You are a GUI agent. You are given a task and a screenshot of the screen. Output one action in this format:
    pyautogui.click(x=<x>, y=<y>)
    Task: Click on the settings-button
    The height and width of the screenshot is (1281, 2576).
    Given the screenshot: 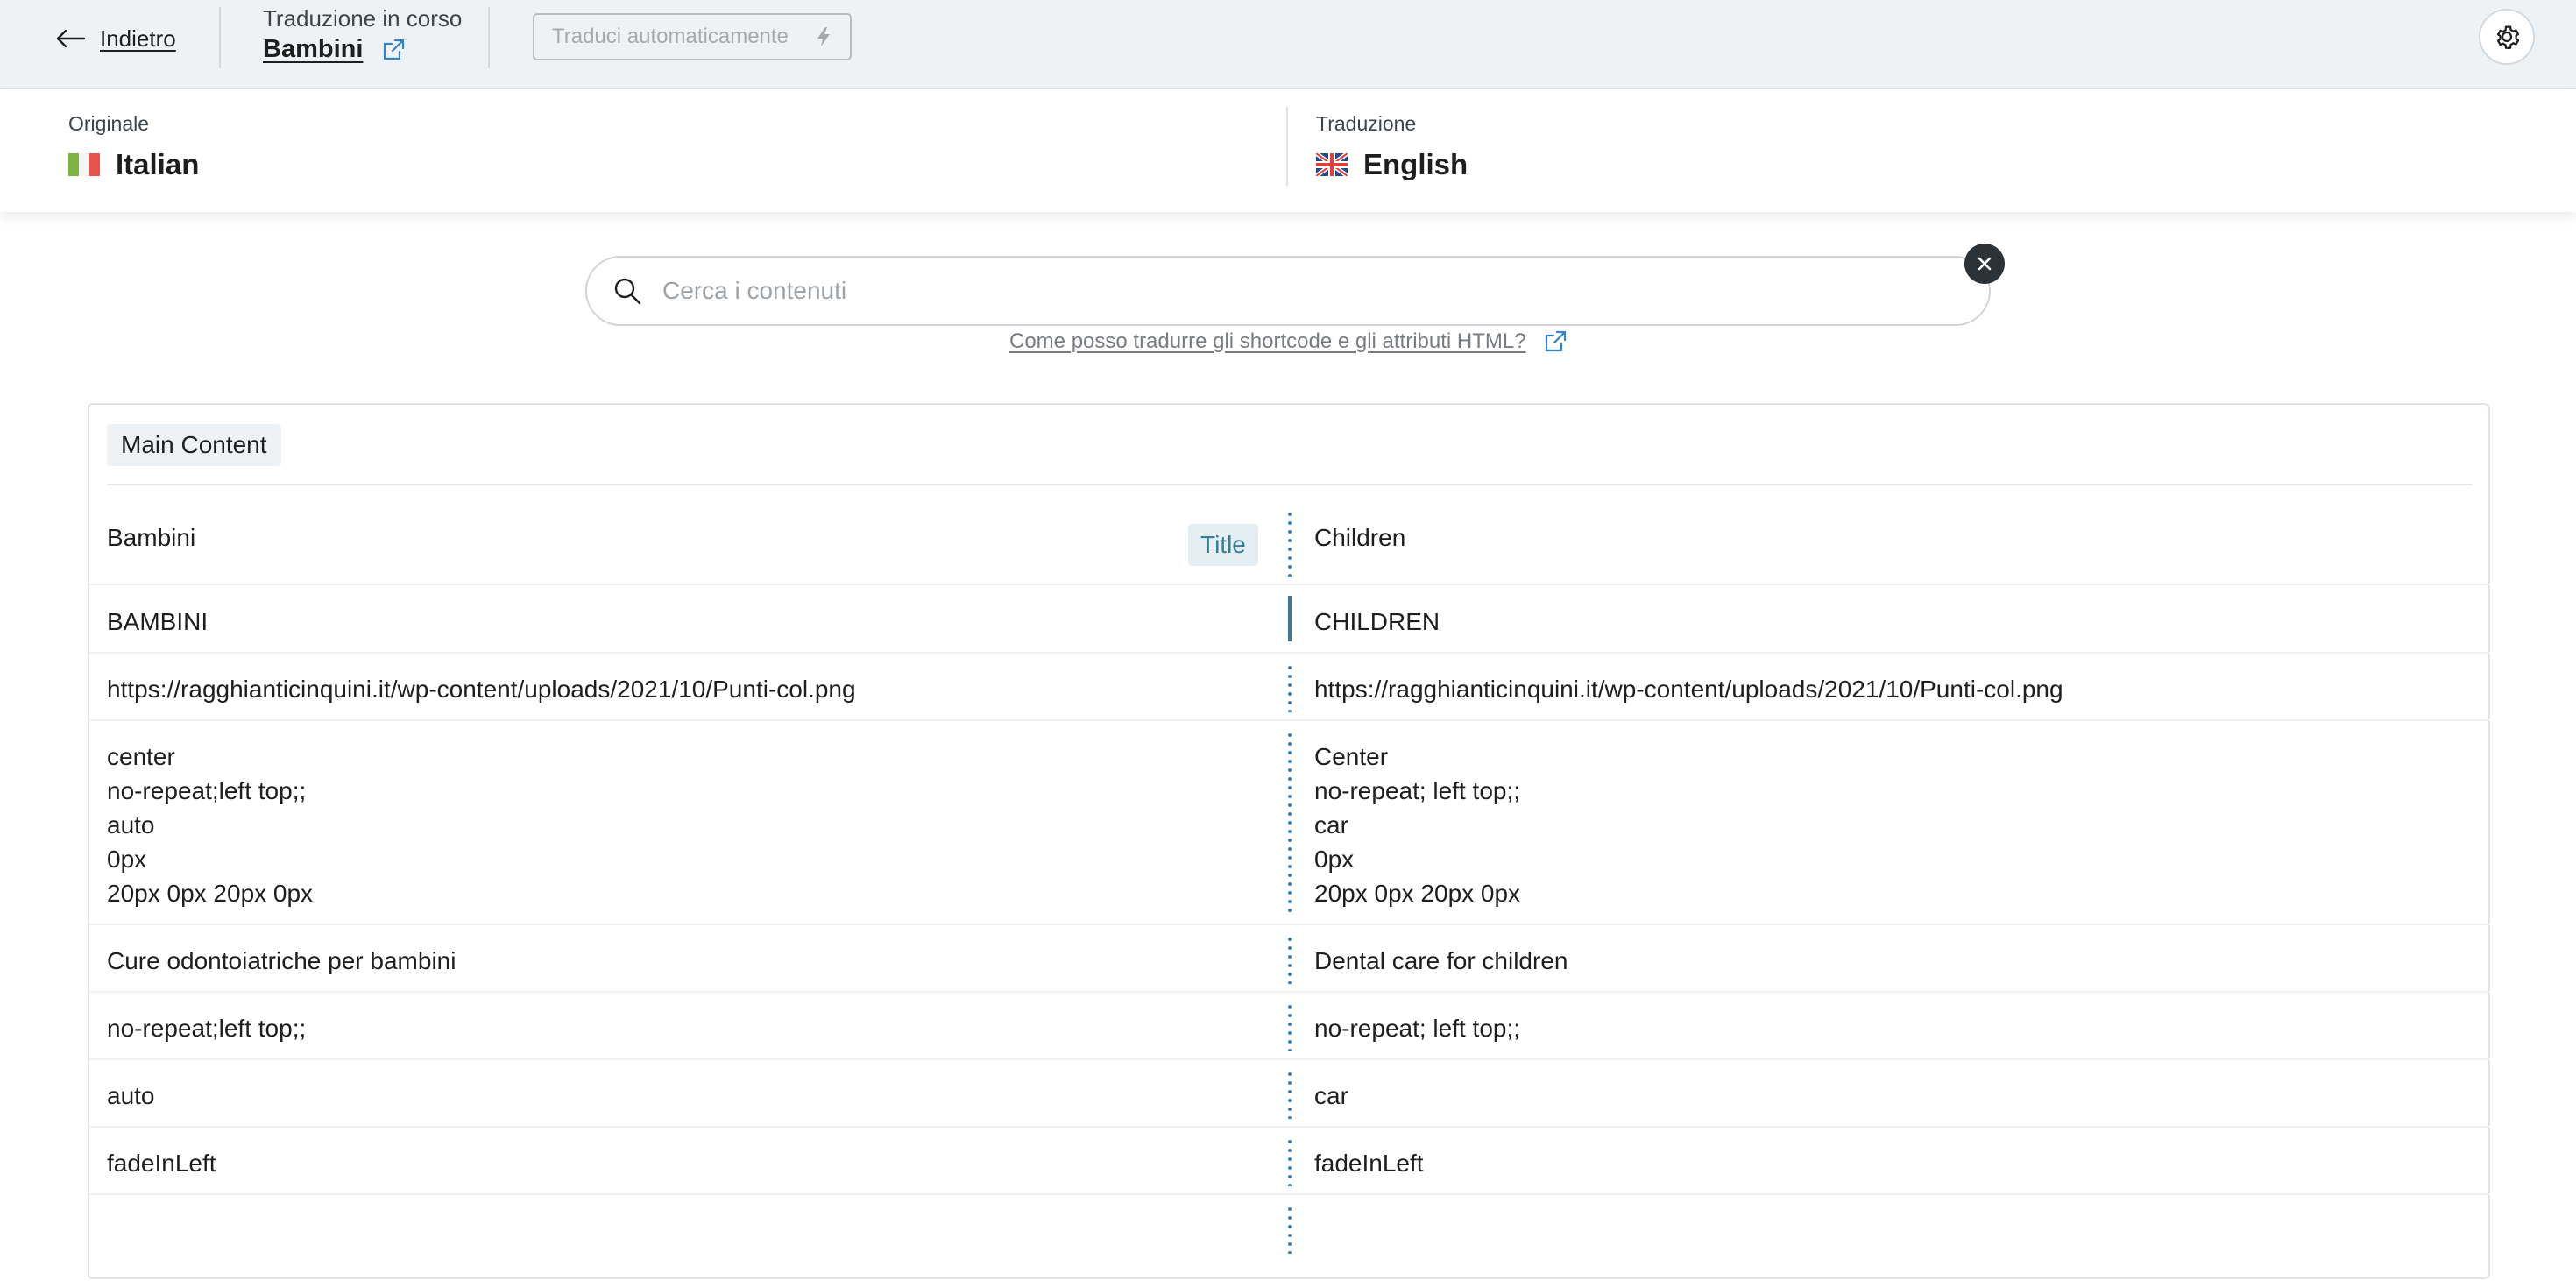 What is the action you would take?
    pyautogui.click(x=2507, y=37)
    